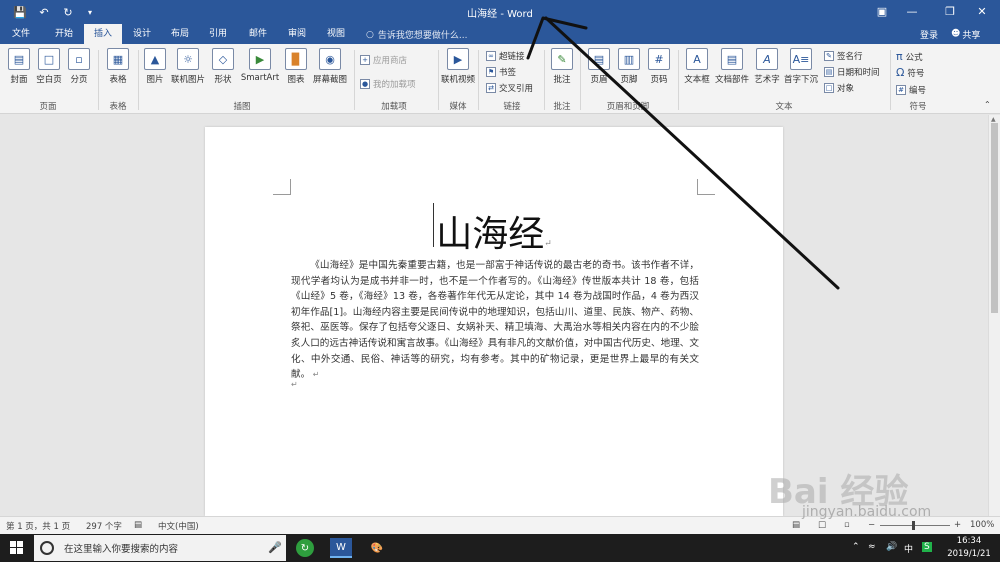  Describe the element at coordinates (17, 548) in the screenshot. I see `windows-start-icon` at that location.